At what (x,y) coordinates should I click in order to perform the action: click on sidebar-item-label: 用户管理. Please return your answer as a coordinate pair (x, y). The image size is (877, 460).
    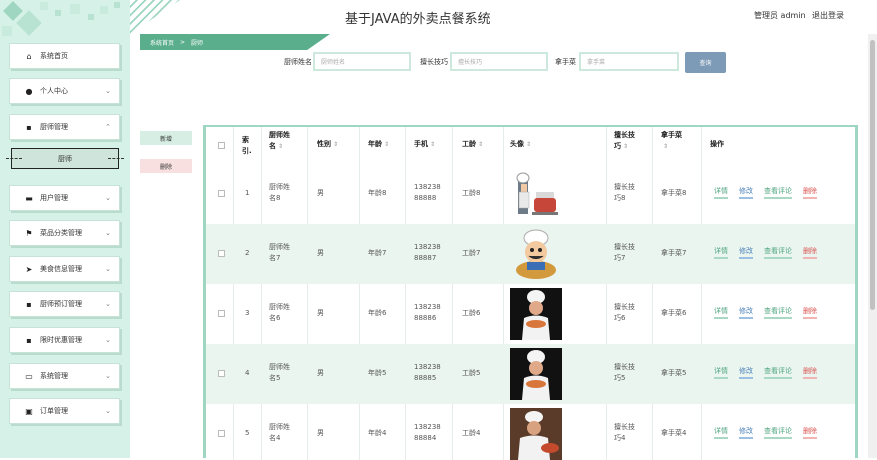
    Looking at the image, I should click on (54, 198).